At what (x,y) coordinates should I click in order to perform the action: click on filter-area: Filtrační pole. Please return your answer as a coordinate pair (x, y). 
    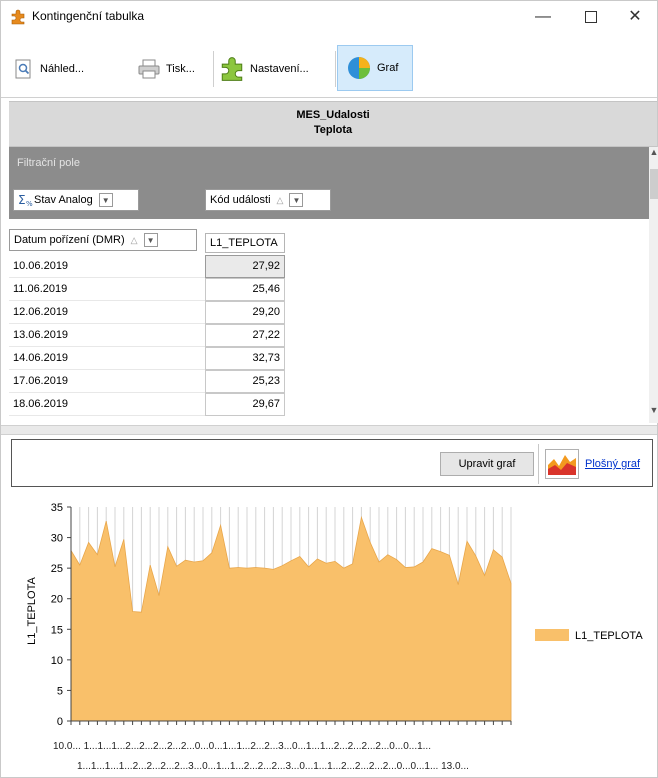
    Looking at the image, I should click on (329, 163).